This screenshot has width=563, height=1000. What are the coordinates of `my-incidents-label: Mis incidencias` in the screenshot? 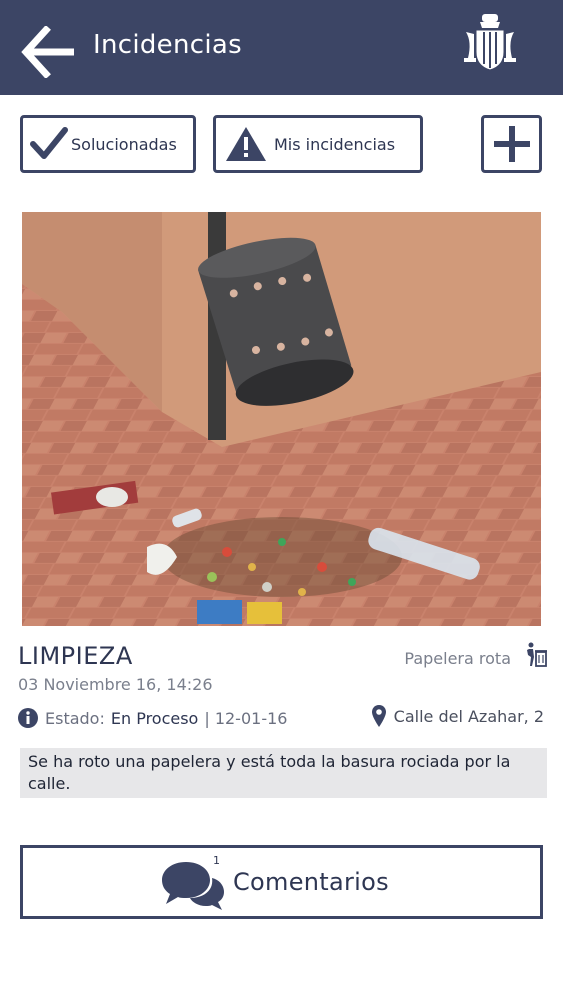 It's located at (335, 144).